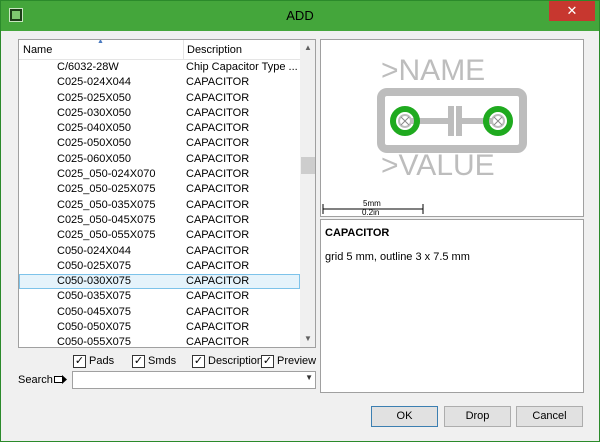 This screenshot has width=600, height=442. Describe the element at coordinates (477, 416) in the screenshot. I see `drop-button: Drop` at that location.